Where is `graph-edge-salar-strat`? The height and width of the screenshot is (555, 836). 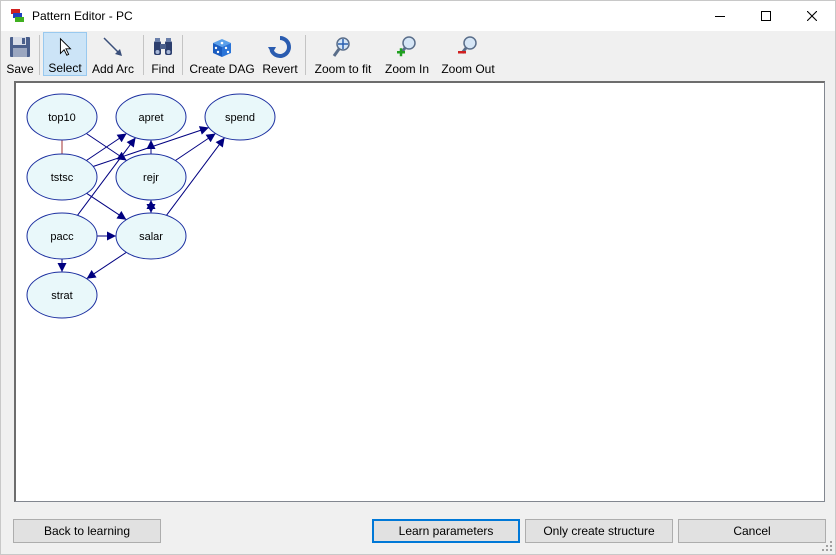 graph-edge-salar-strat is located at coordinates (106, 265).